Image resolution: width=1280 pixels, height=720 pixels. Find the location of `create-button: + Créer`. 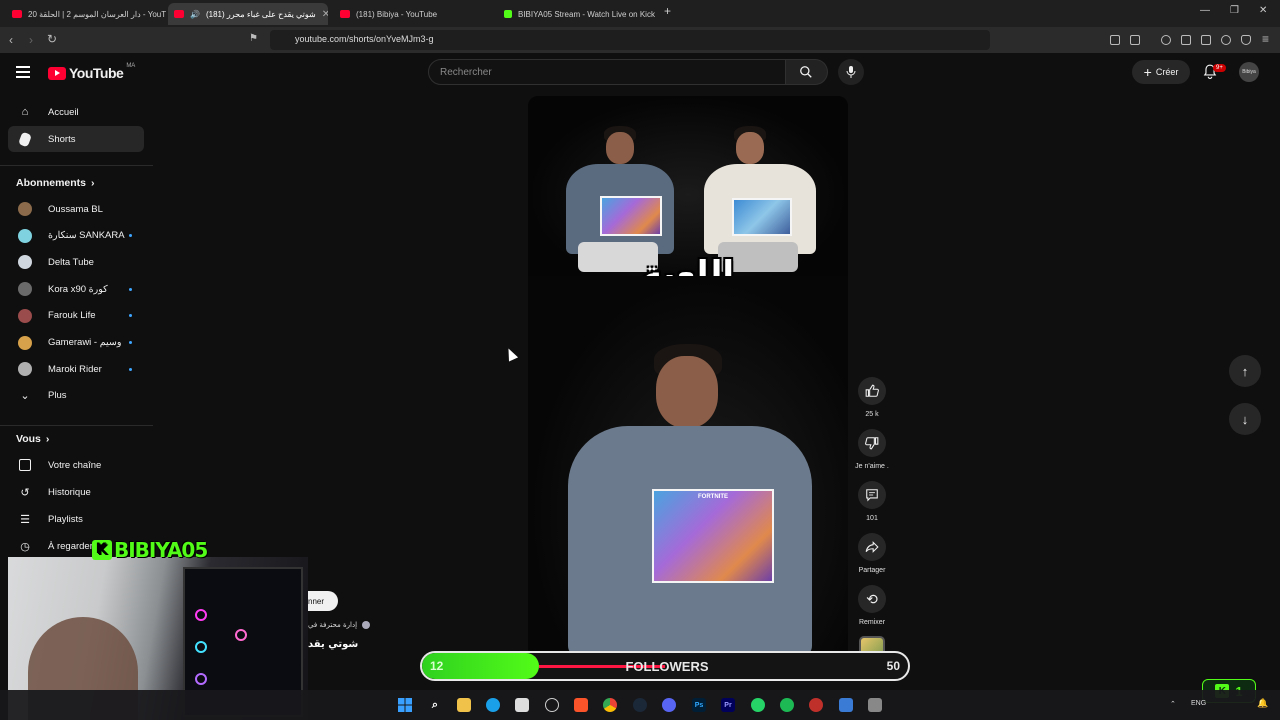

create-button: + Créer is located at coordinates (1161, 72).